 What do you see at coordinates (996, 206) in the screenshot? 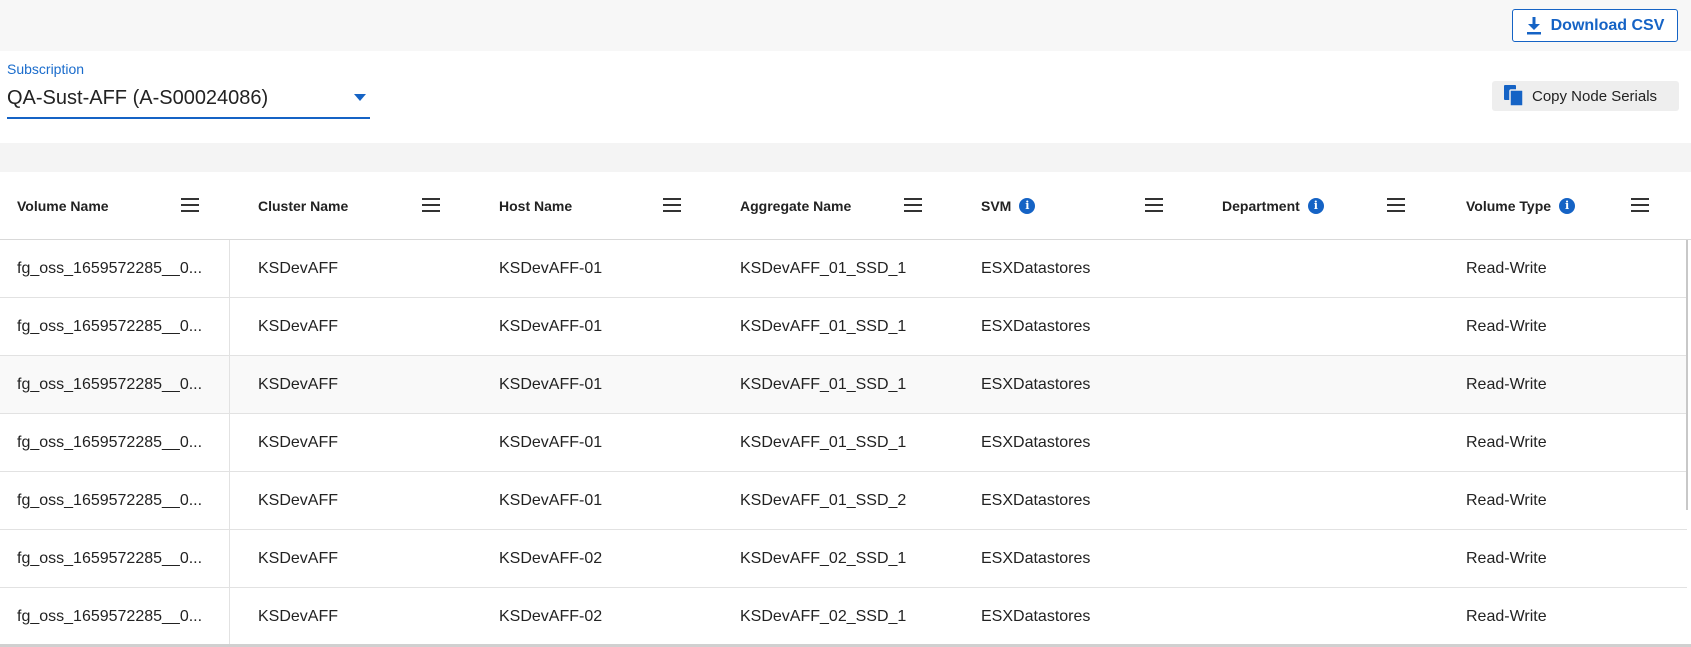
I see `column-header-label: SVM` at bounding box center [996, 206].